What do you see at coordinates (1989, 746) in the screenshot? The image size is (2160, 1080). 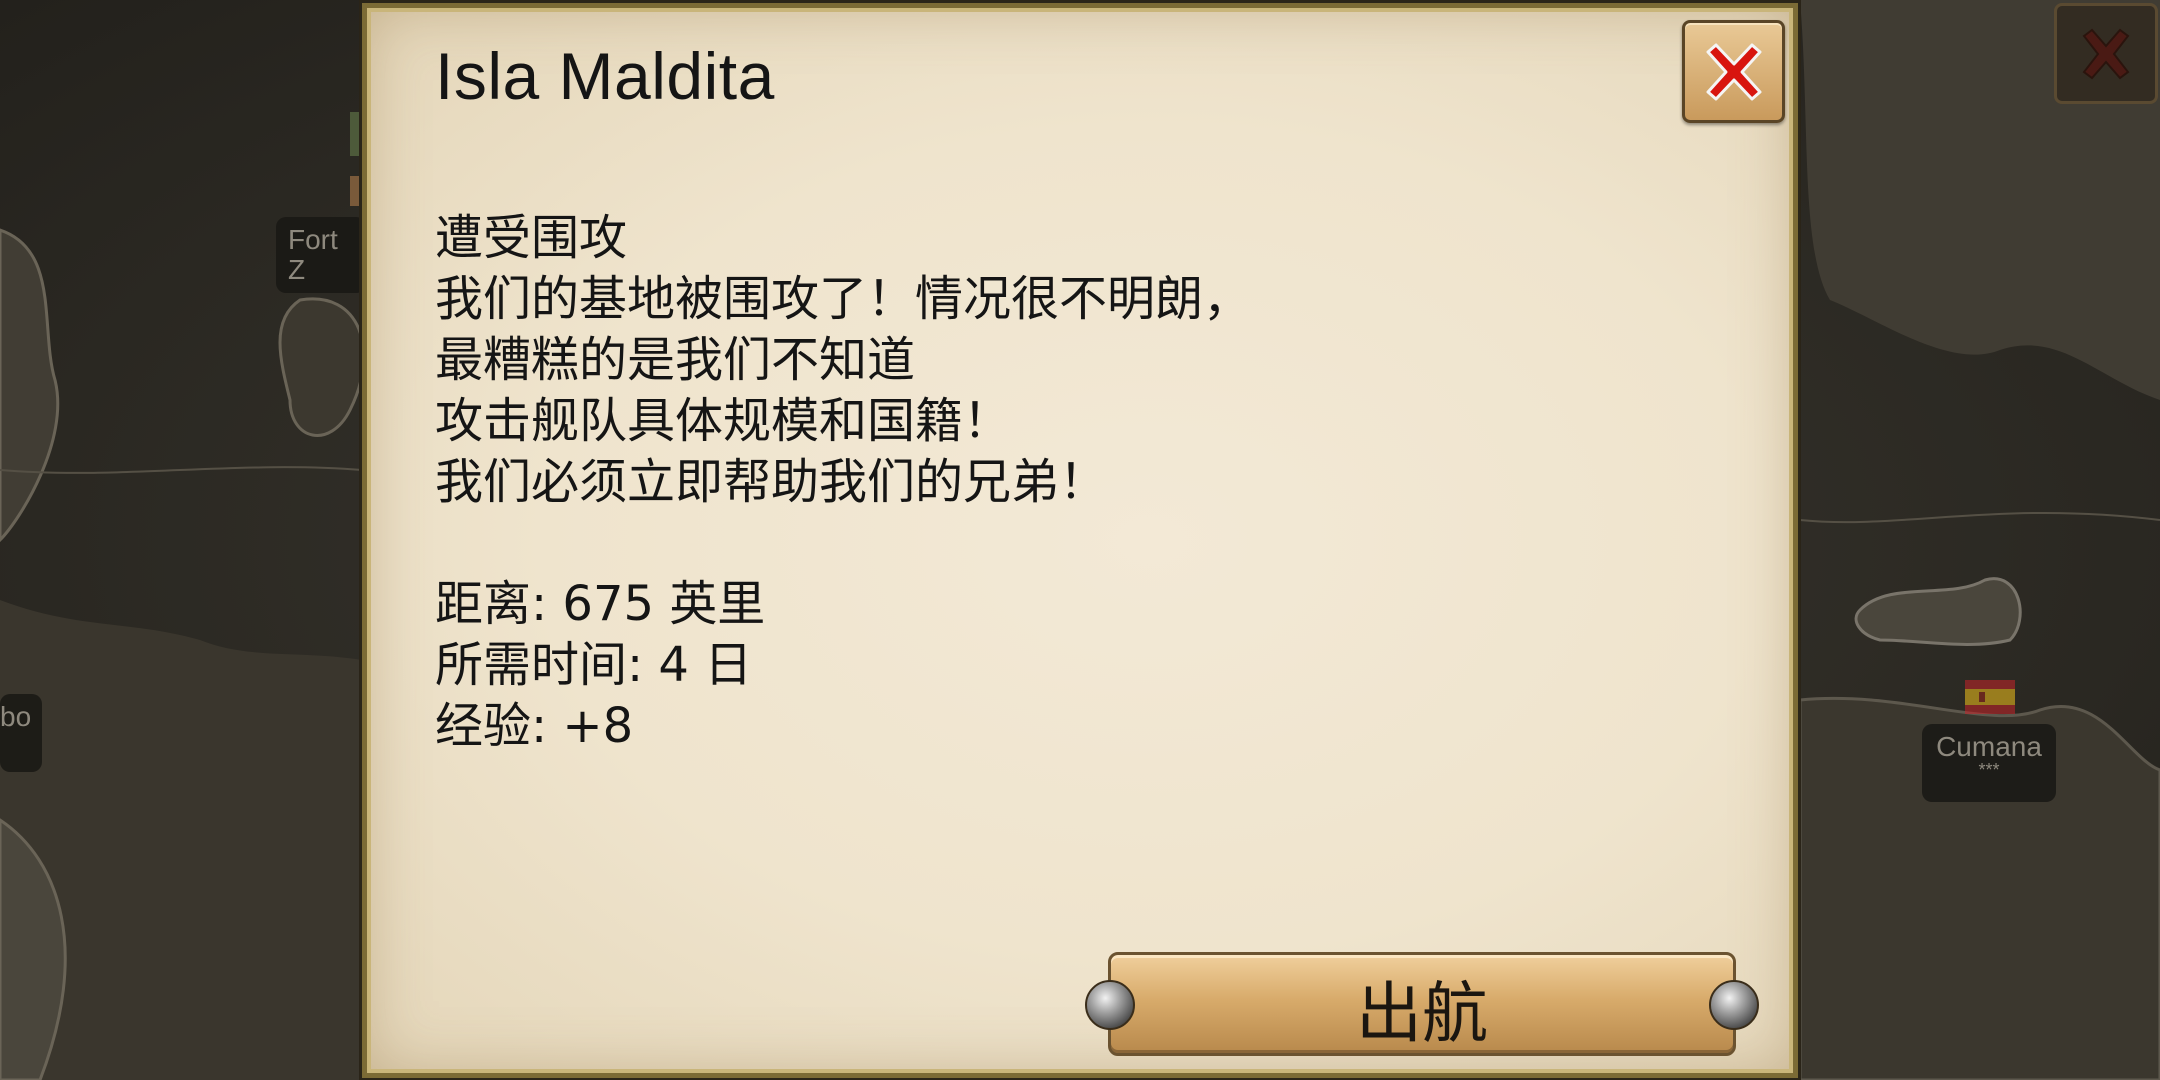 I see `map-label-cumana-name: Cumana` at bounding box center [1989, 746].